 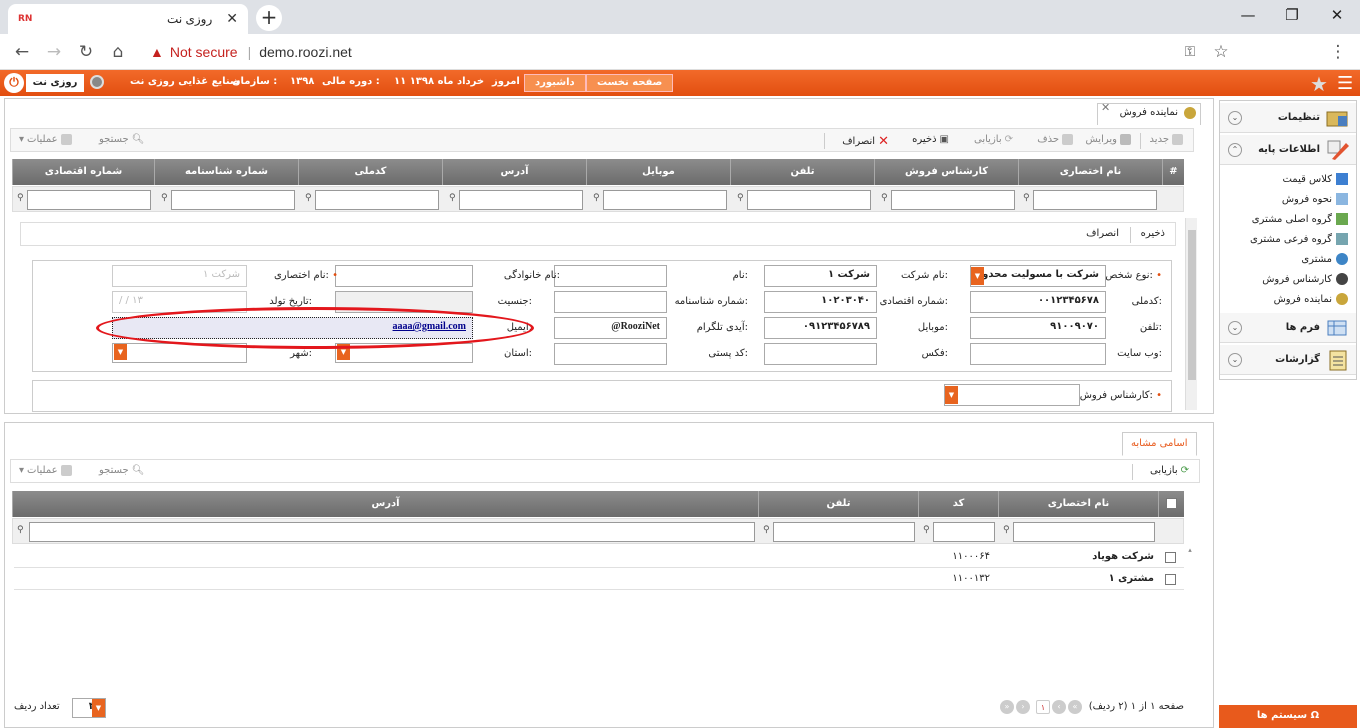 I want to click on home-button: صفحه نخست, so click(x=630, y=83).